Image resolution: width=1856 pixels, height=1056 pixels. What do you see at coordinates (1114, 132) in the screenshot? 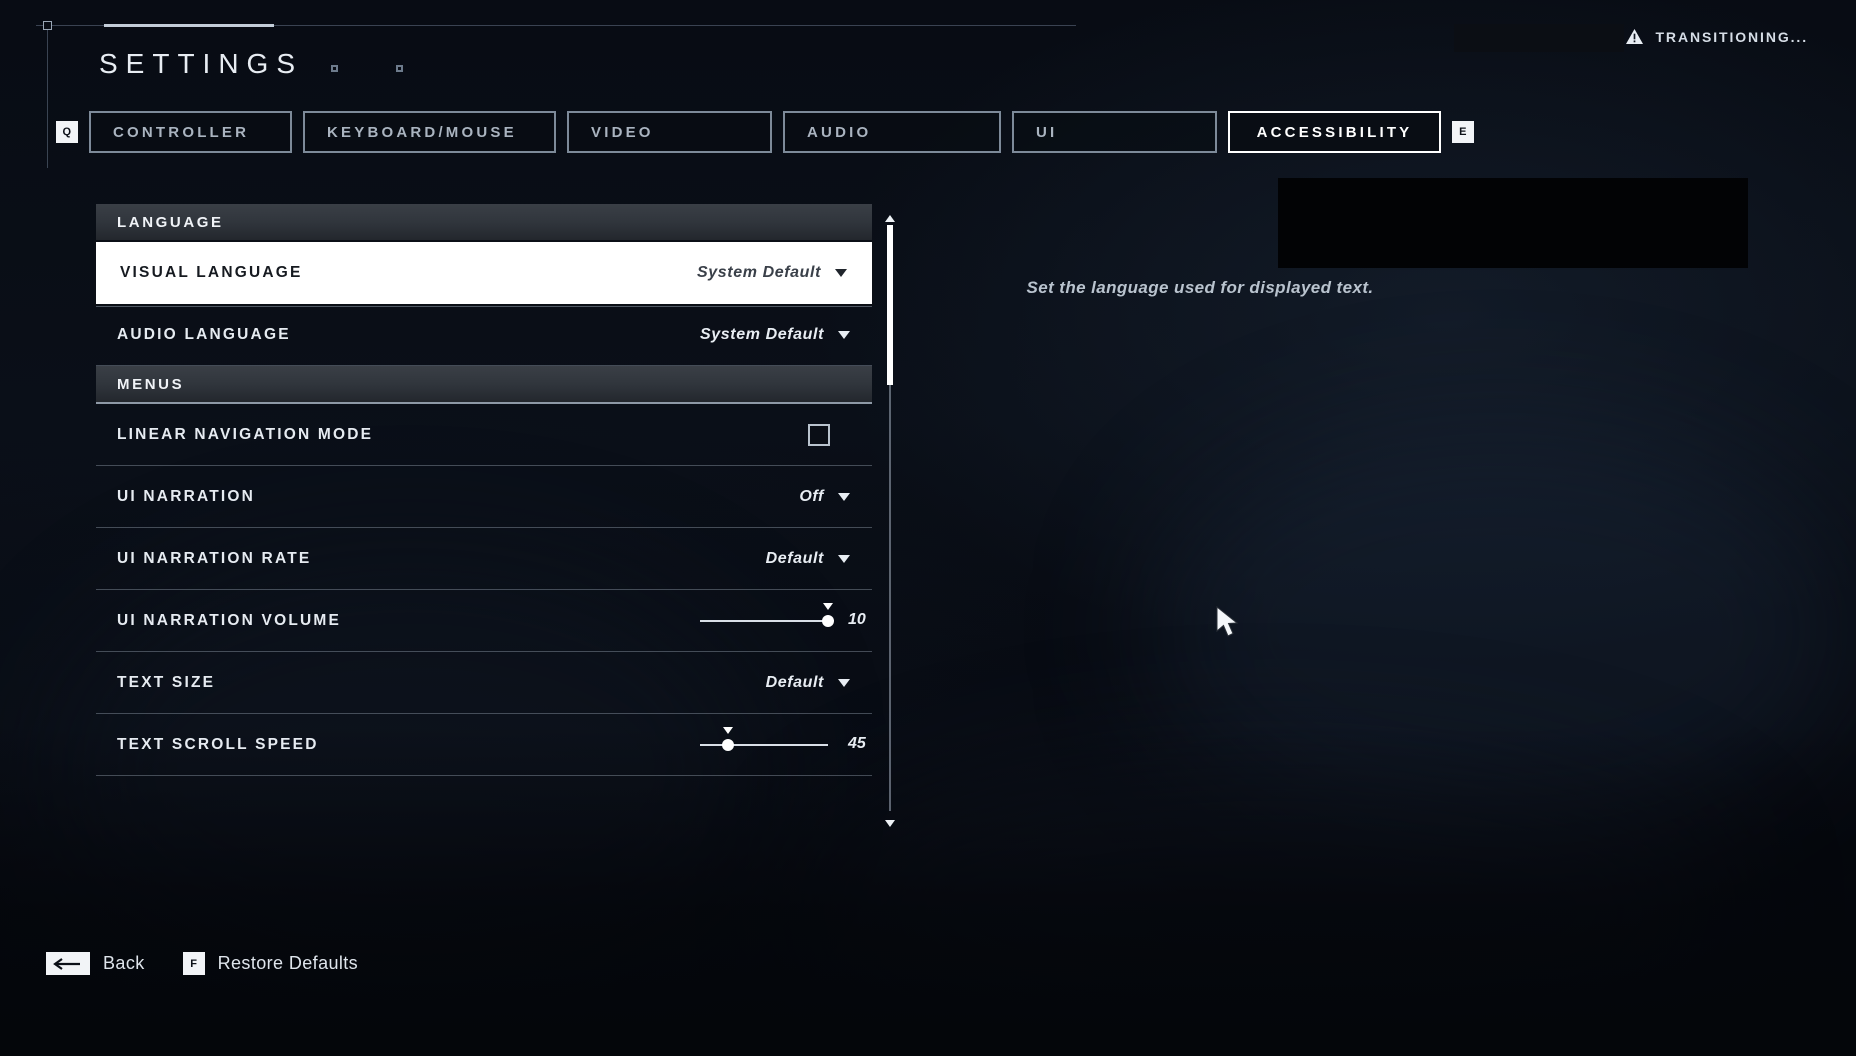
I see `tab-ui: UI` at bounding box center [1114, 132].